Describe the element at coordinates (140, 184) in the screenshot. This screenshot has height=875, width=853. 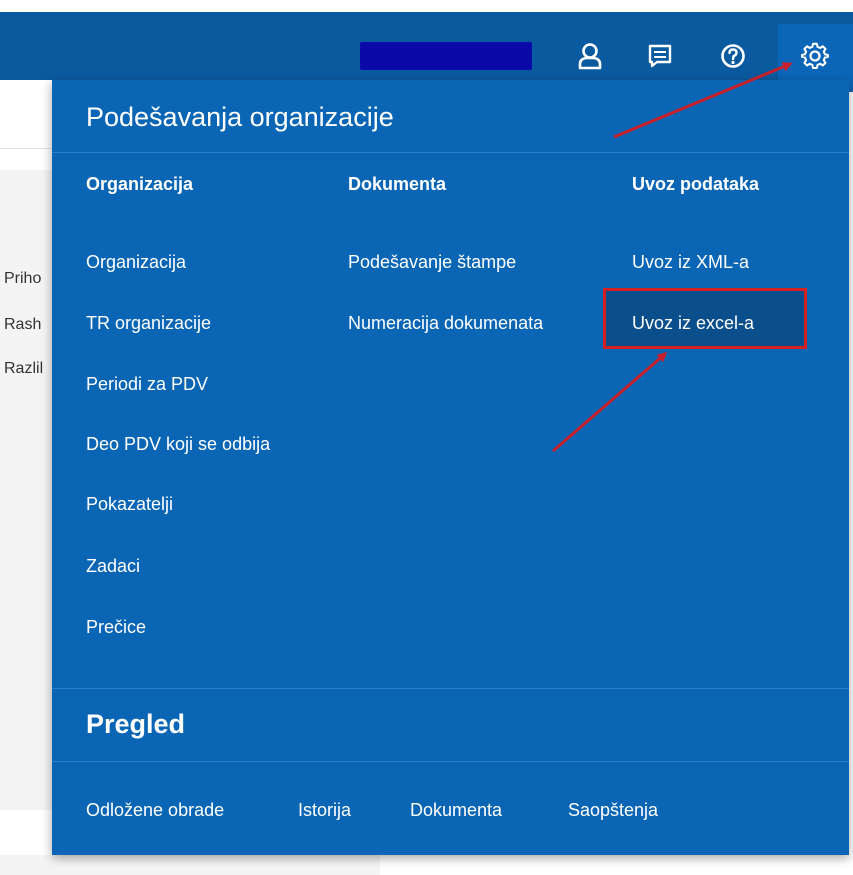
I see `column-heading-organization: Organizacija` at that location.